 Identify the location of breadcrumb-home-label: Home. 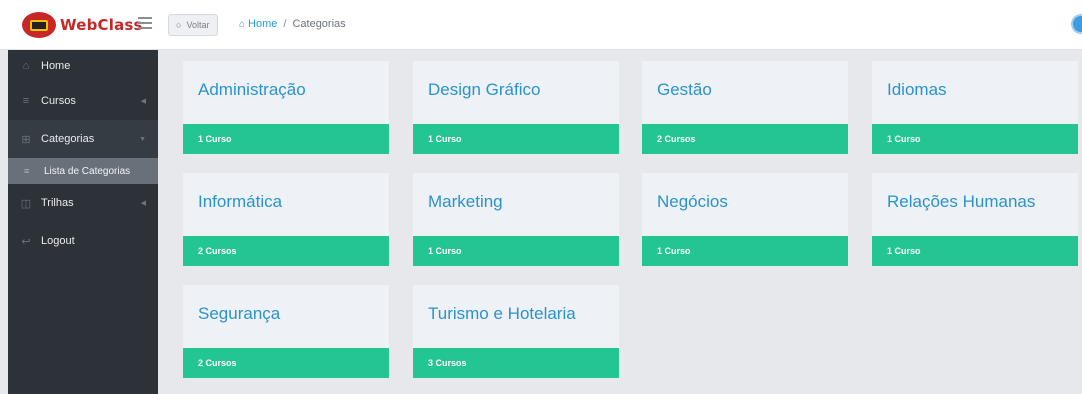
(263, 24).